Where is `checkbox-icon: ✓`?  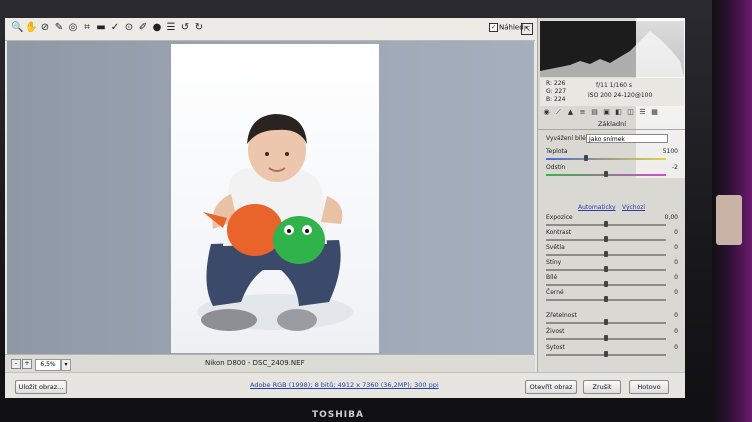
checkbox-icon: ✓ is located at coordinates (493, 27).